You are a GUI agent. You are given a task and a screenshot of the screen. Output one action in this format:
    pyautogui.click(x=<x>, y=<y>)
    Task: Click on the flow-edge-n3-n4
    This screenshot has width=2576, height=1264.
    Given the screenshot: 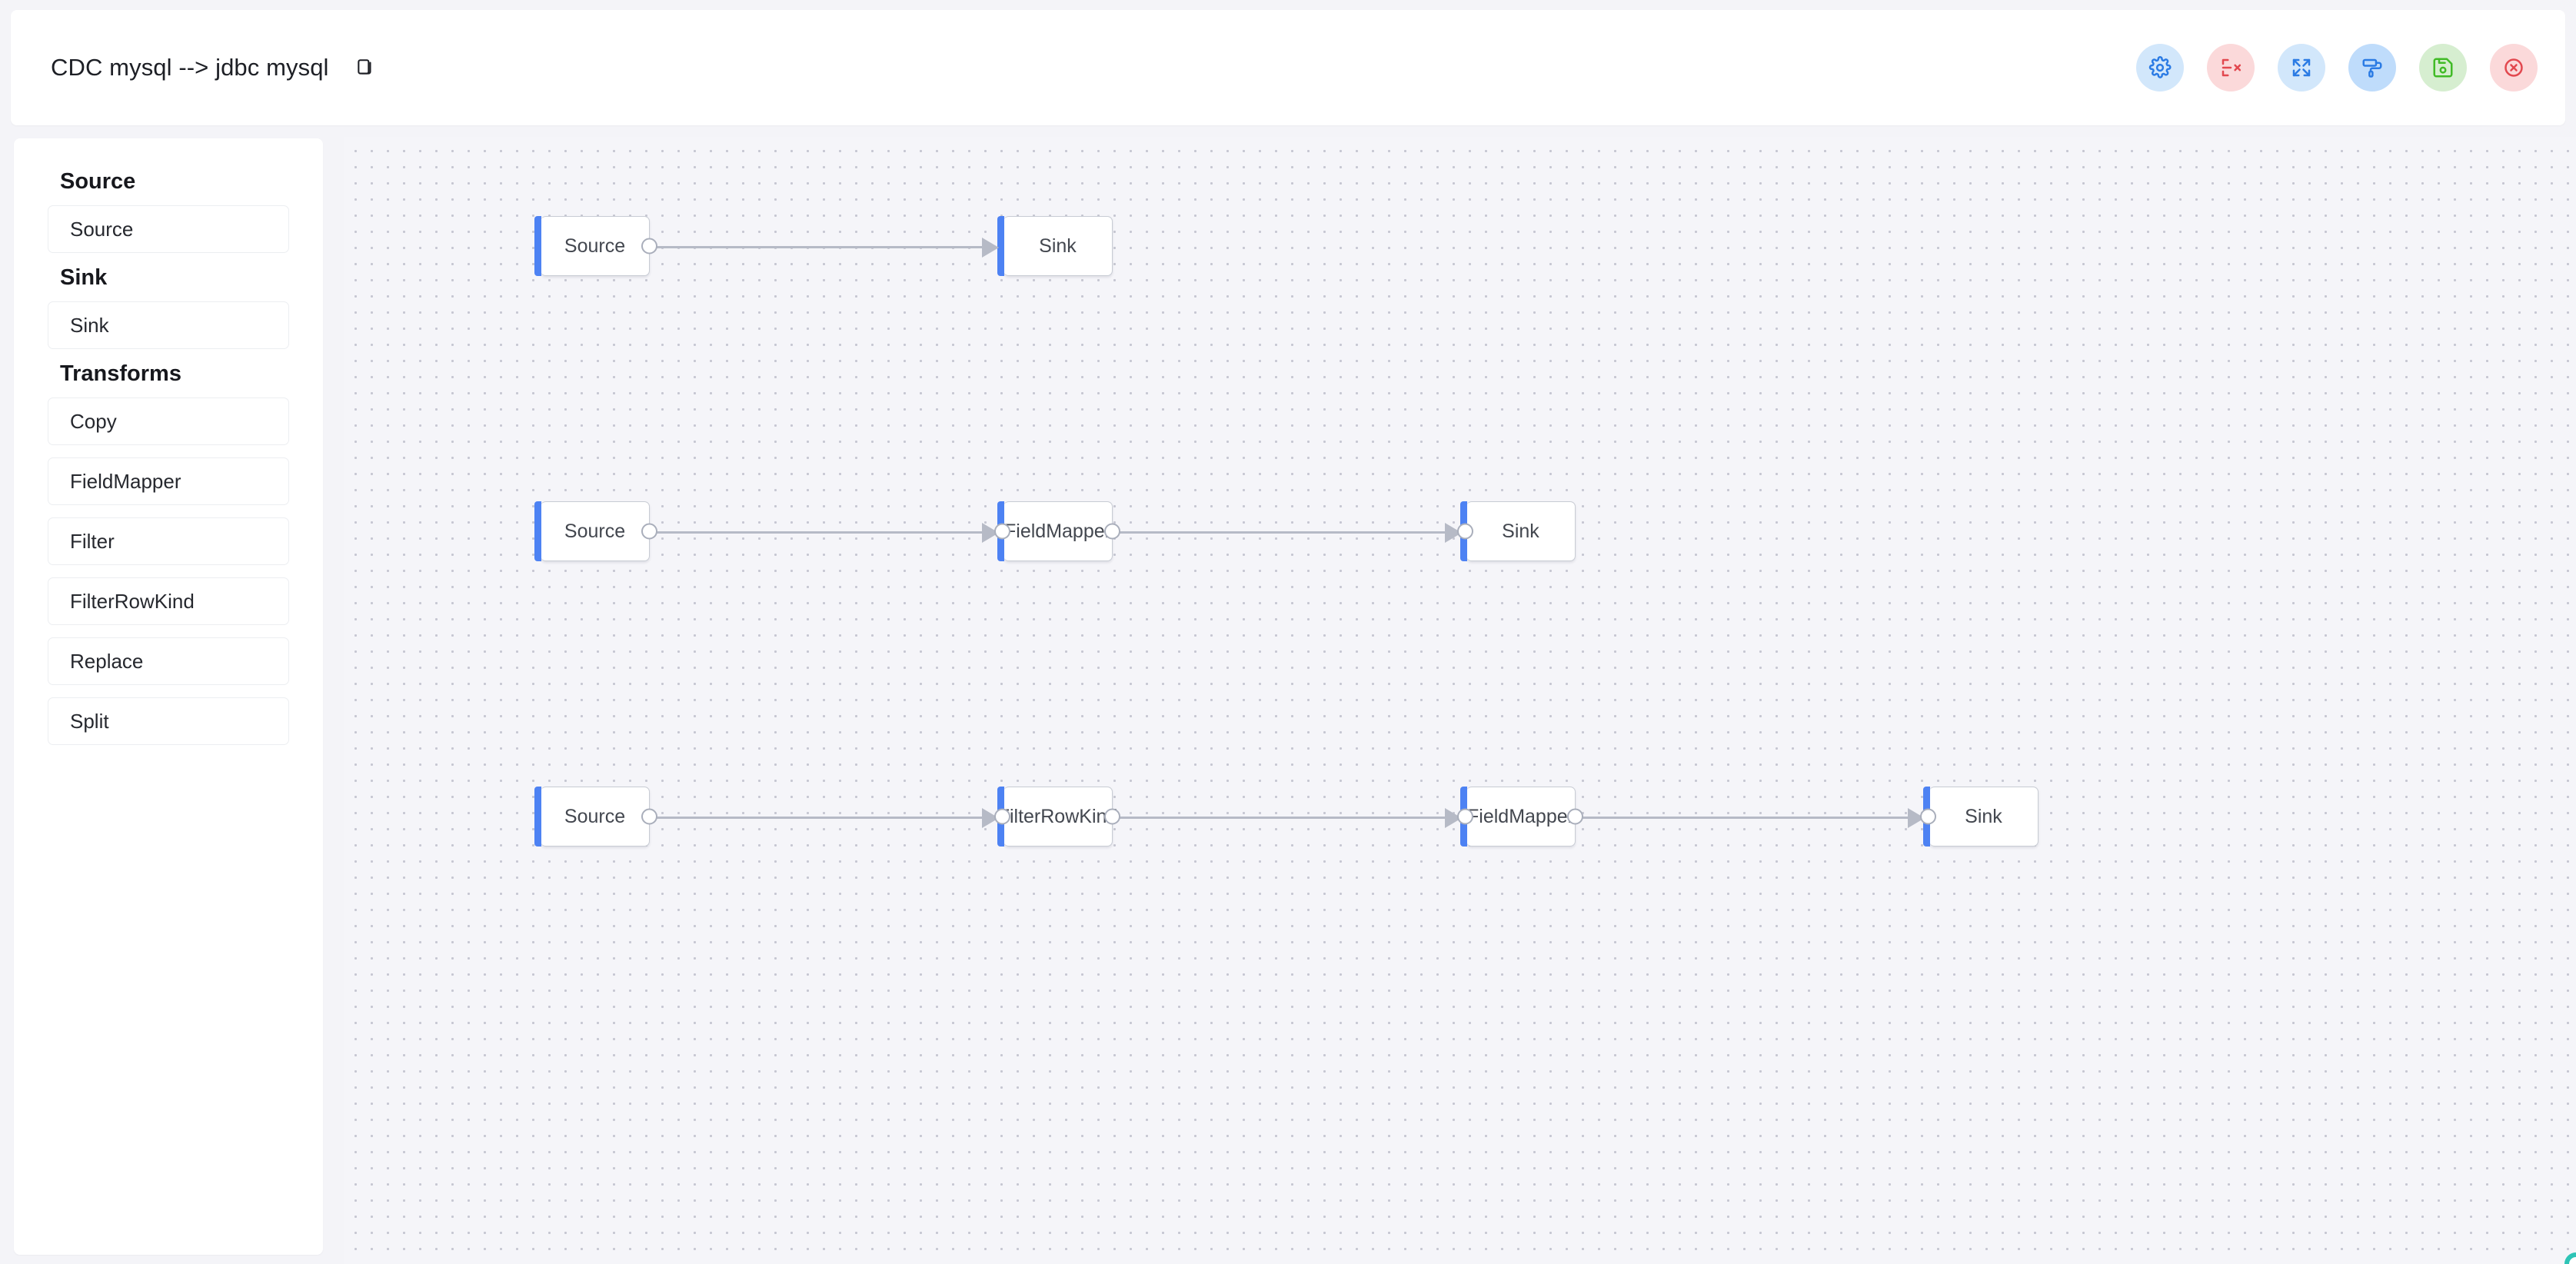 What is the action you would take?
    pyautogui.click(x=823, y=532)
    